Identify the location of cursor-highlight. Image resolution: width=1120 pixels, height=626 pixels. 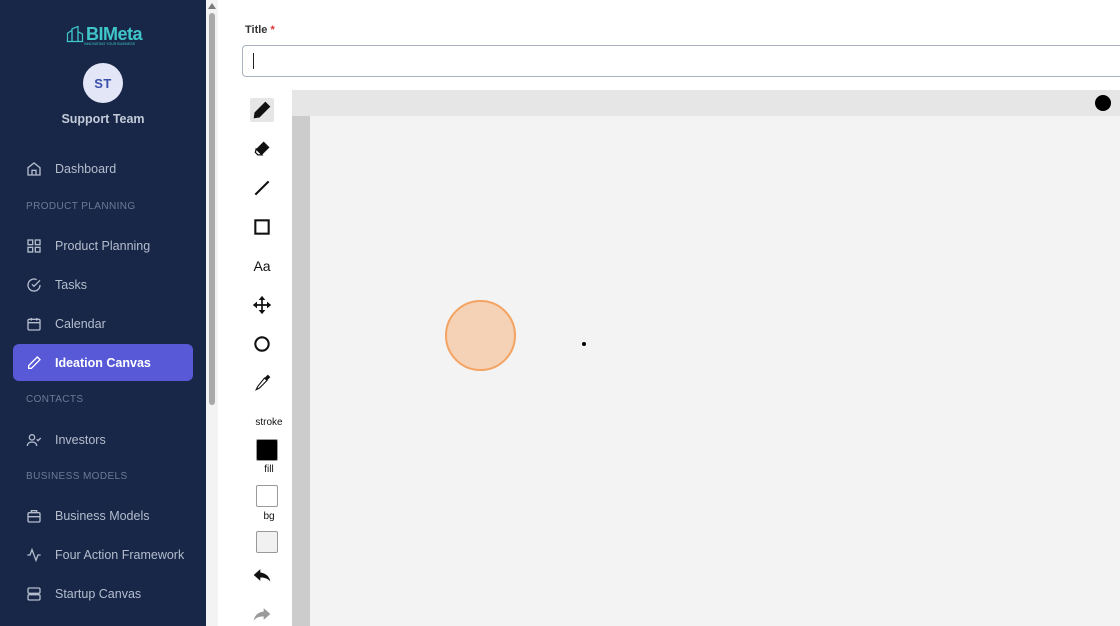
(480, 335).